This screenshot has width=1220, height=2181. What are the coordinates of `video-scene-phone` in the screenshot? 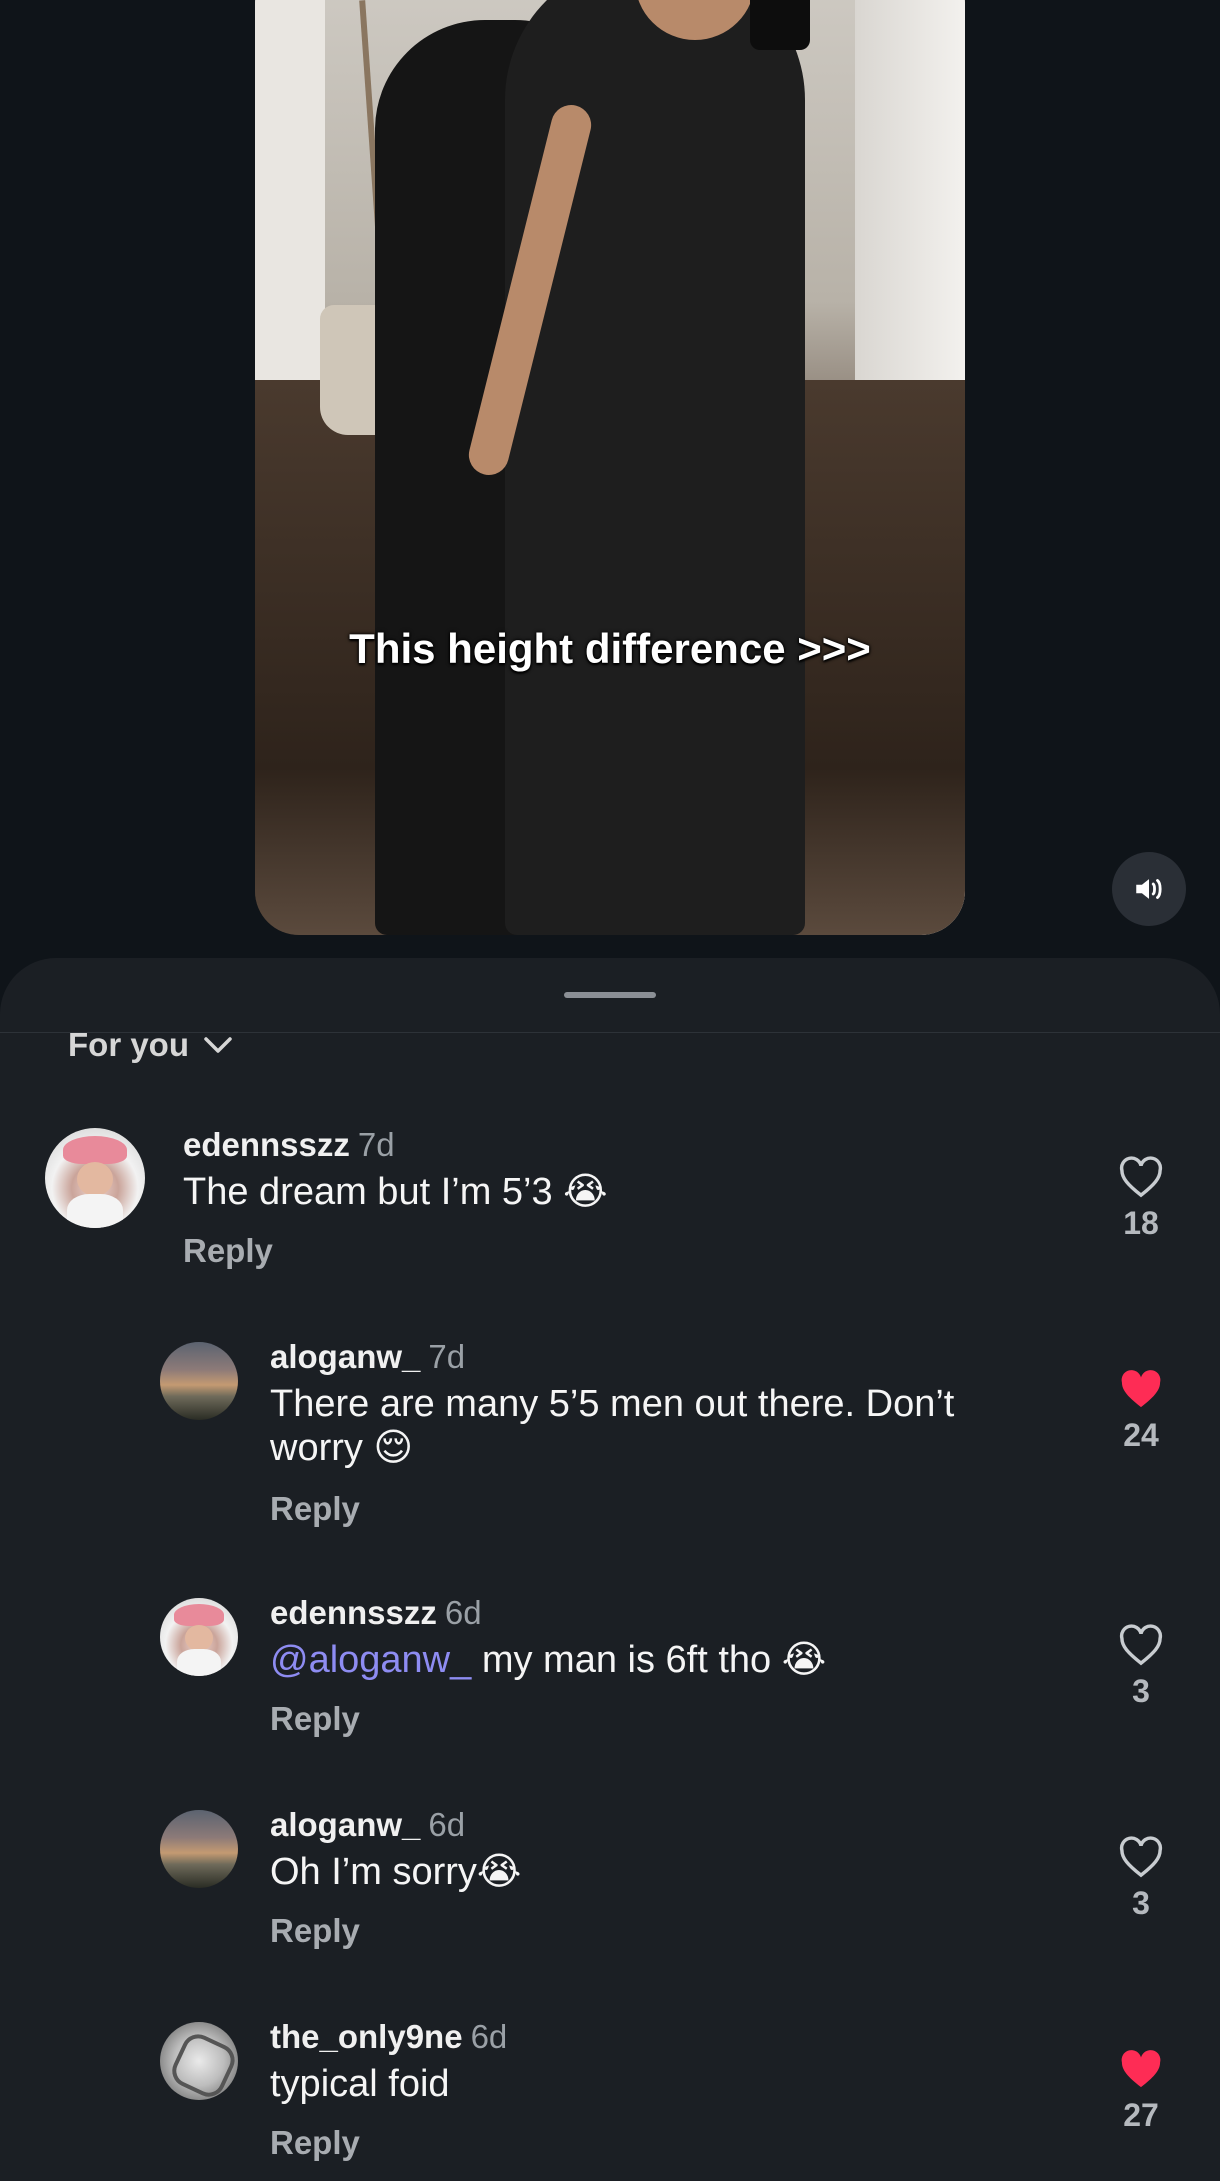 It's located at (780, 25).